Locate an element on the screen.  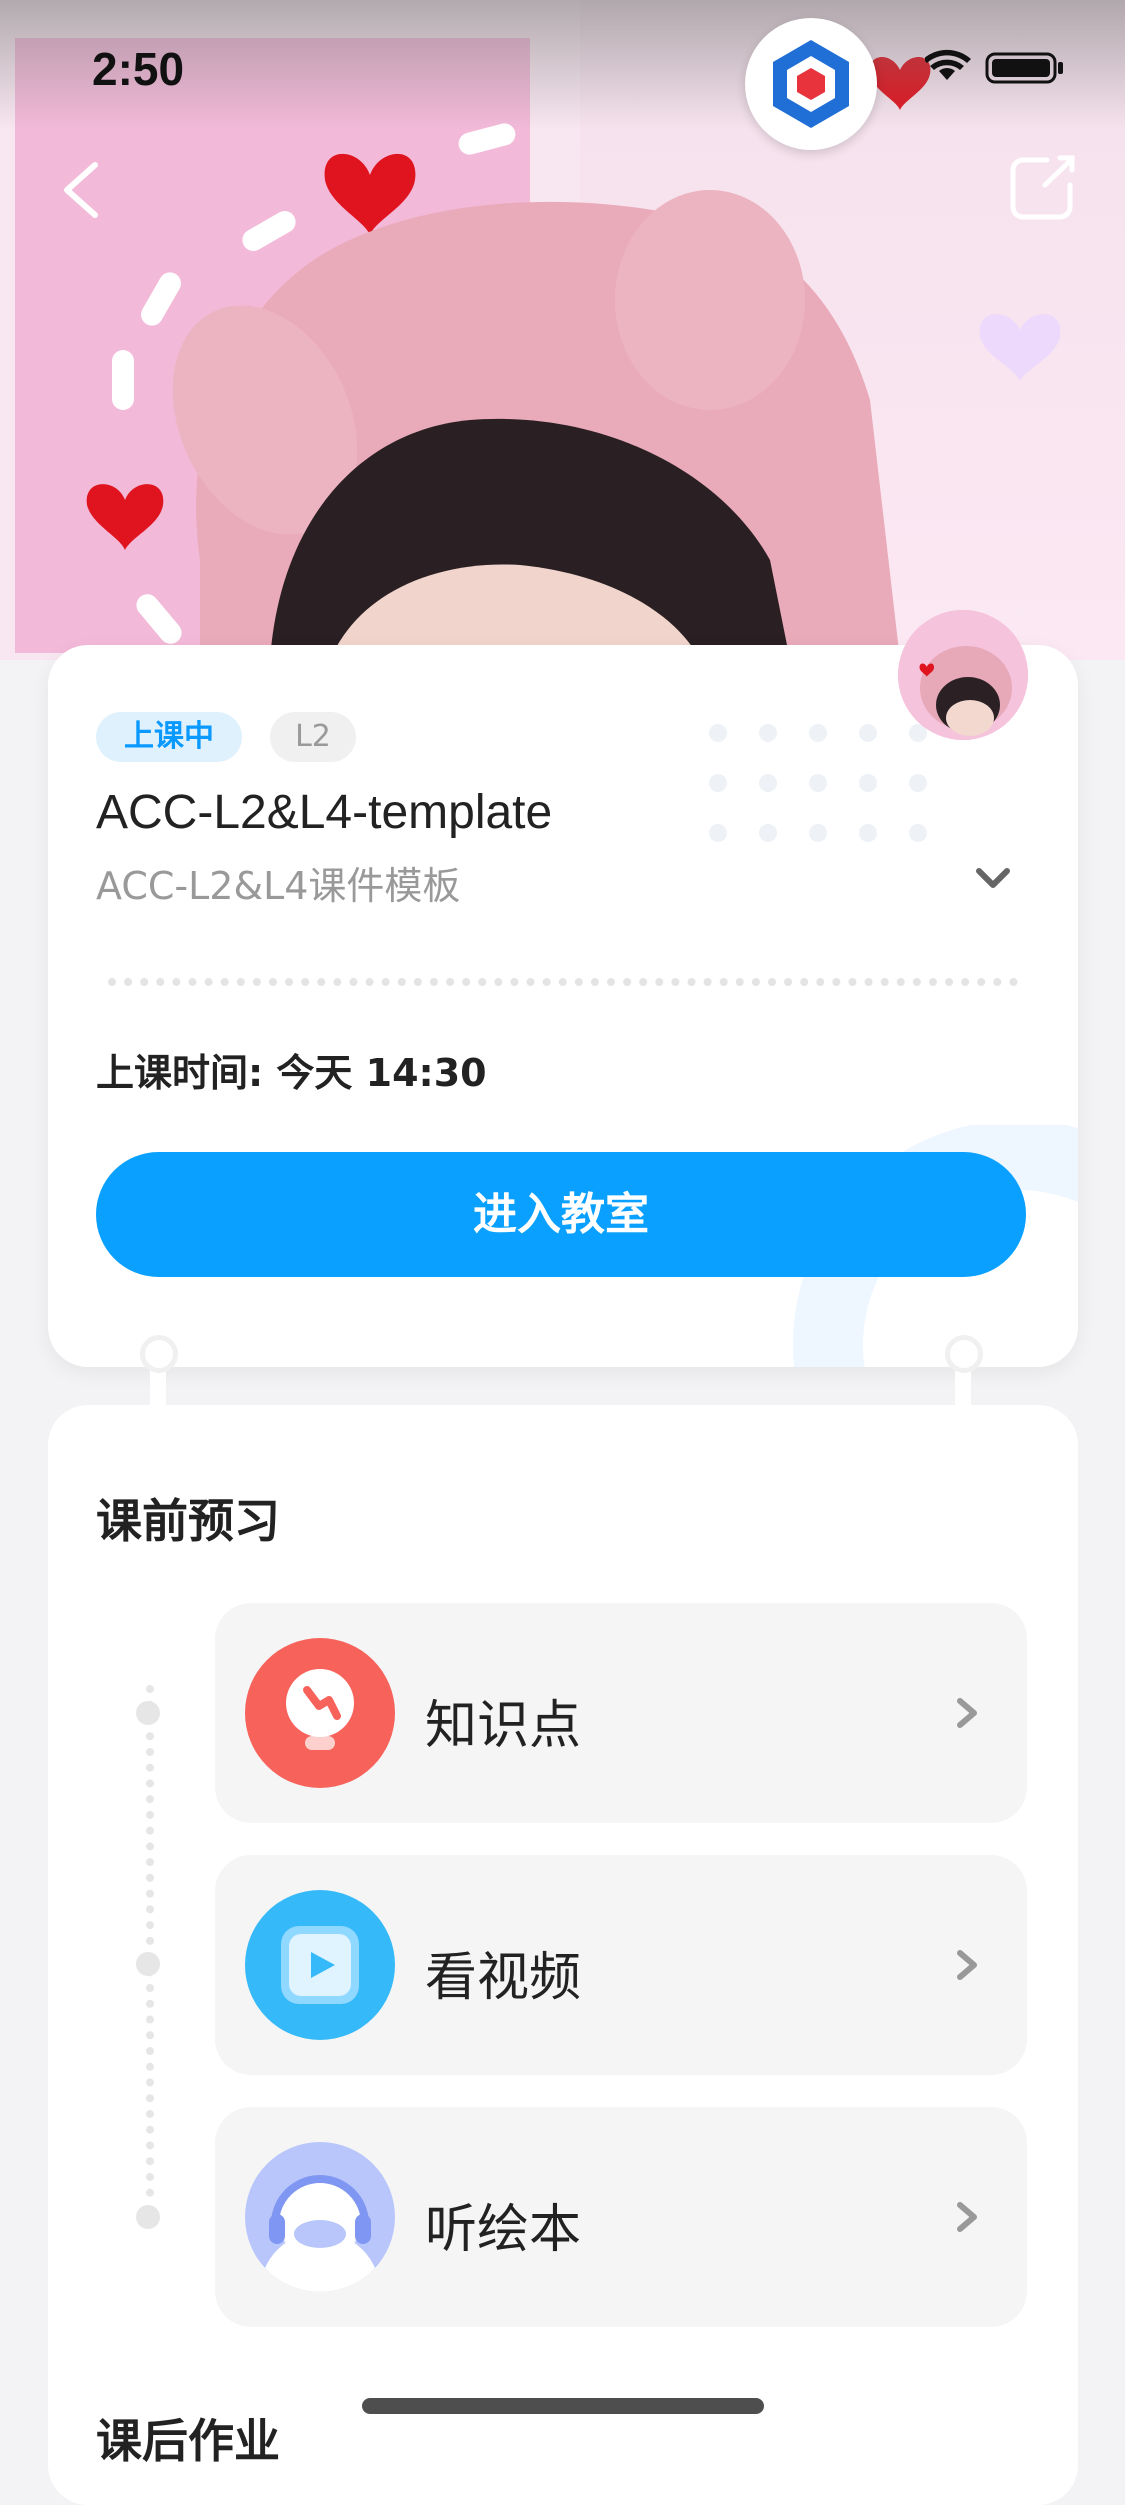
course-subtitle: ACC-L2&L4课件模板 is located at coordinates (278, 886).